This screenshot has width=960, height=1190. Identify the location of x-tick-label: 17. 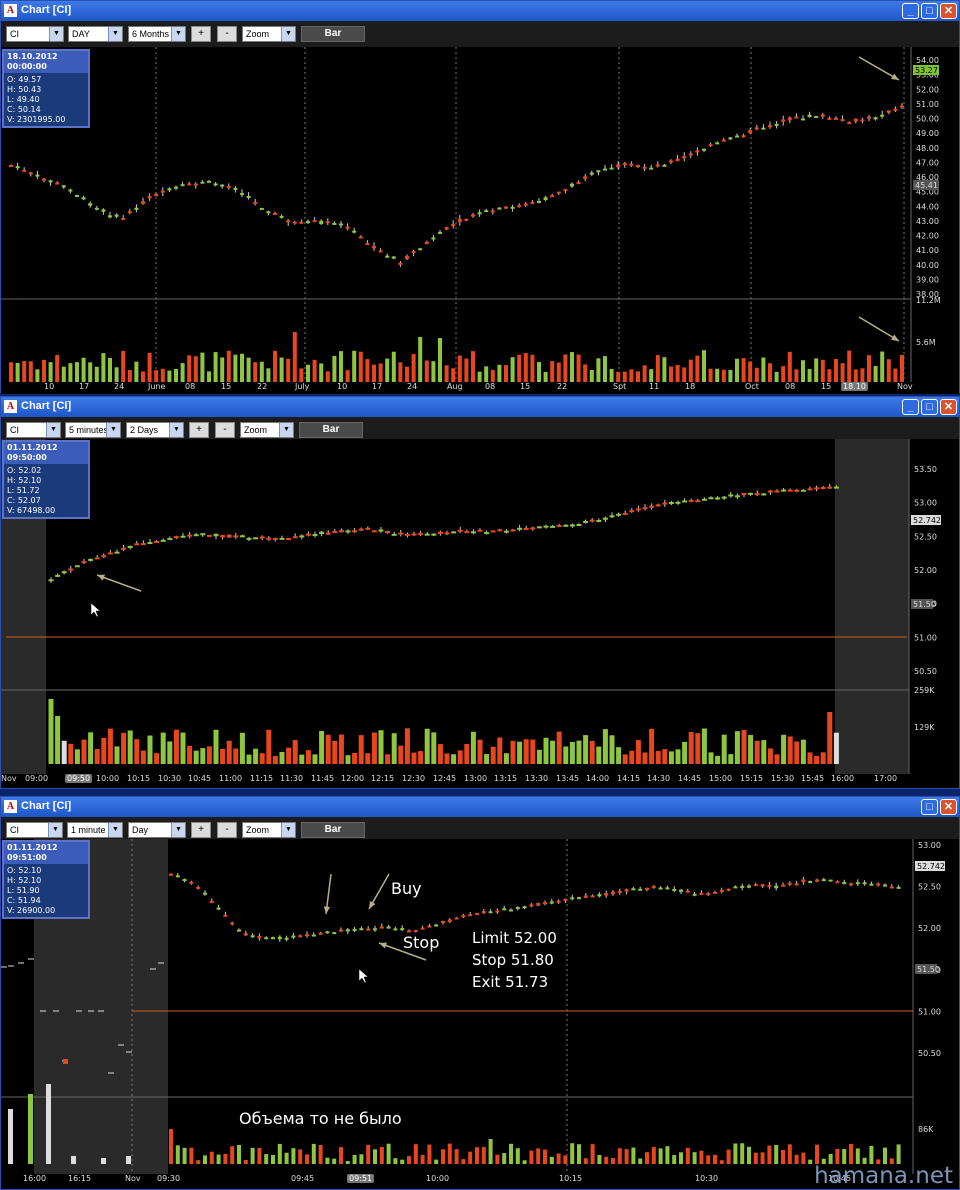
(377, 386).